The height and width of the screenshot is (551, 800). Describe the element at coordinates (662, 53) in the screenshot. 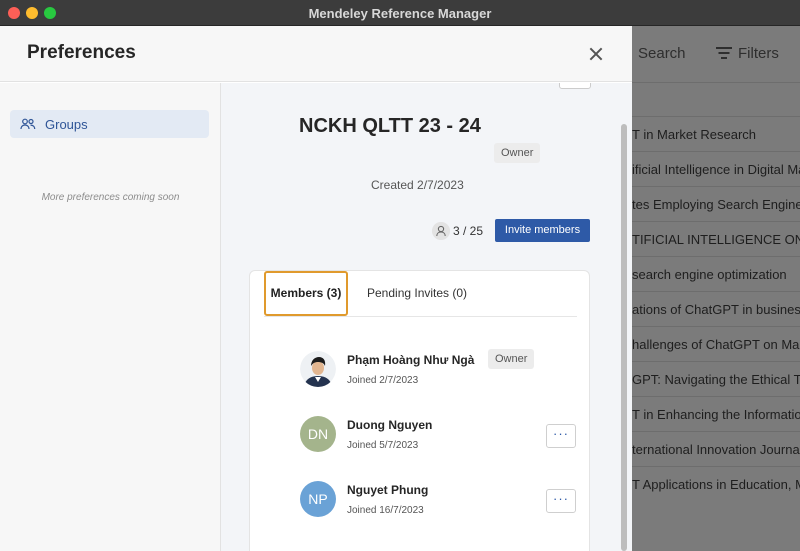

I see `background-search: Search` at that location.